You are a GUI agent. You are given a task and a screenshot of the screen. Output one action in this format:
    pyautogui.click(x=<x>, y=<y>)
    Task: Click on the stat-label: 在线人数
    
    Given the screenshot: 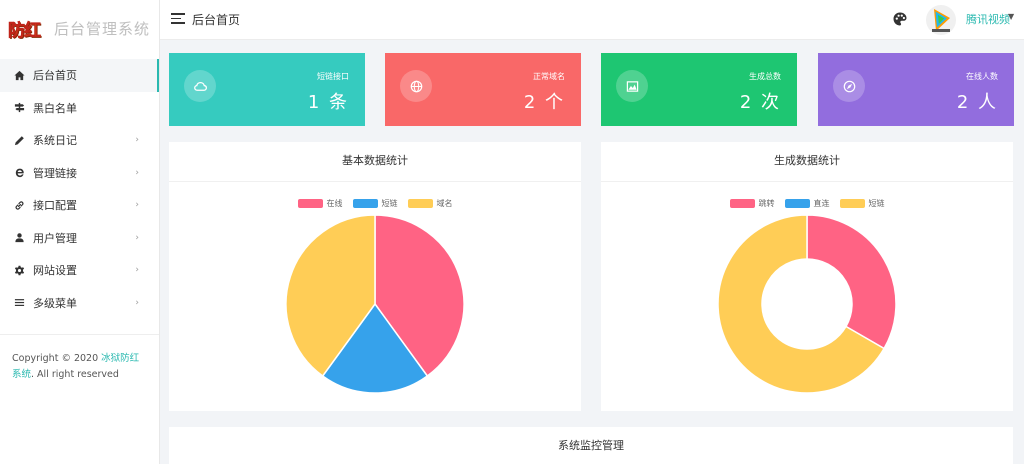 What is the action you would take?
    pyautogui.click(x=982, y=76)
    